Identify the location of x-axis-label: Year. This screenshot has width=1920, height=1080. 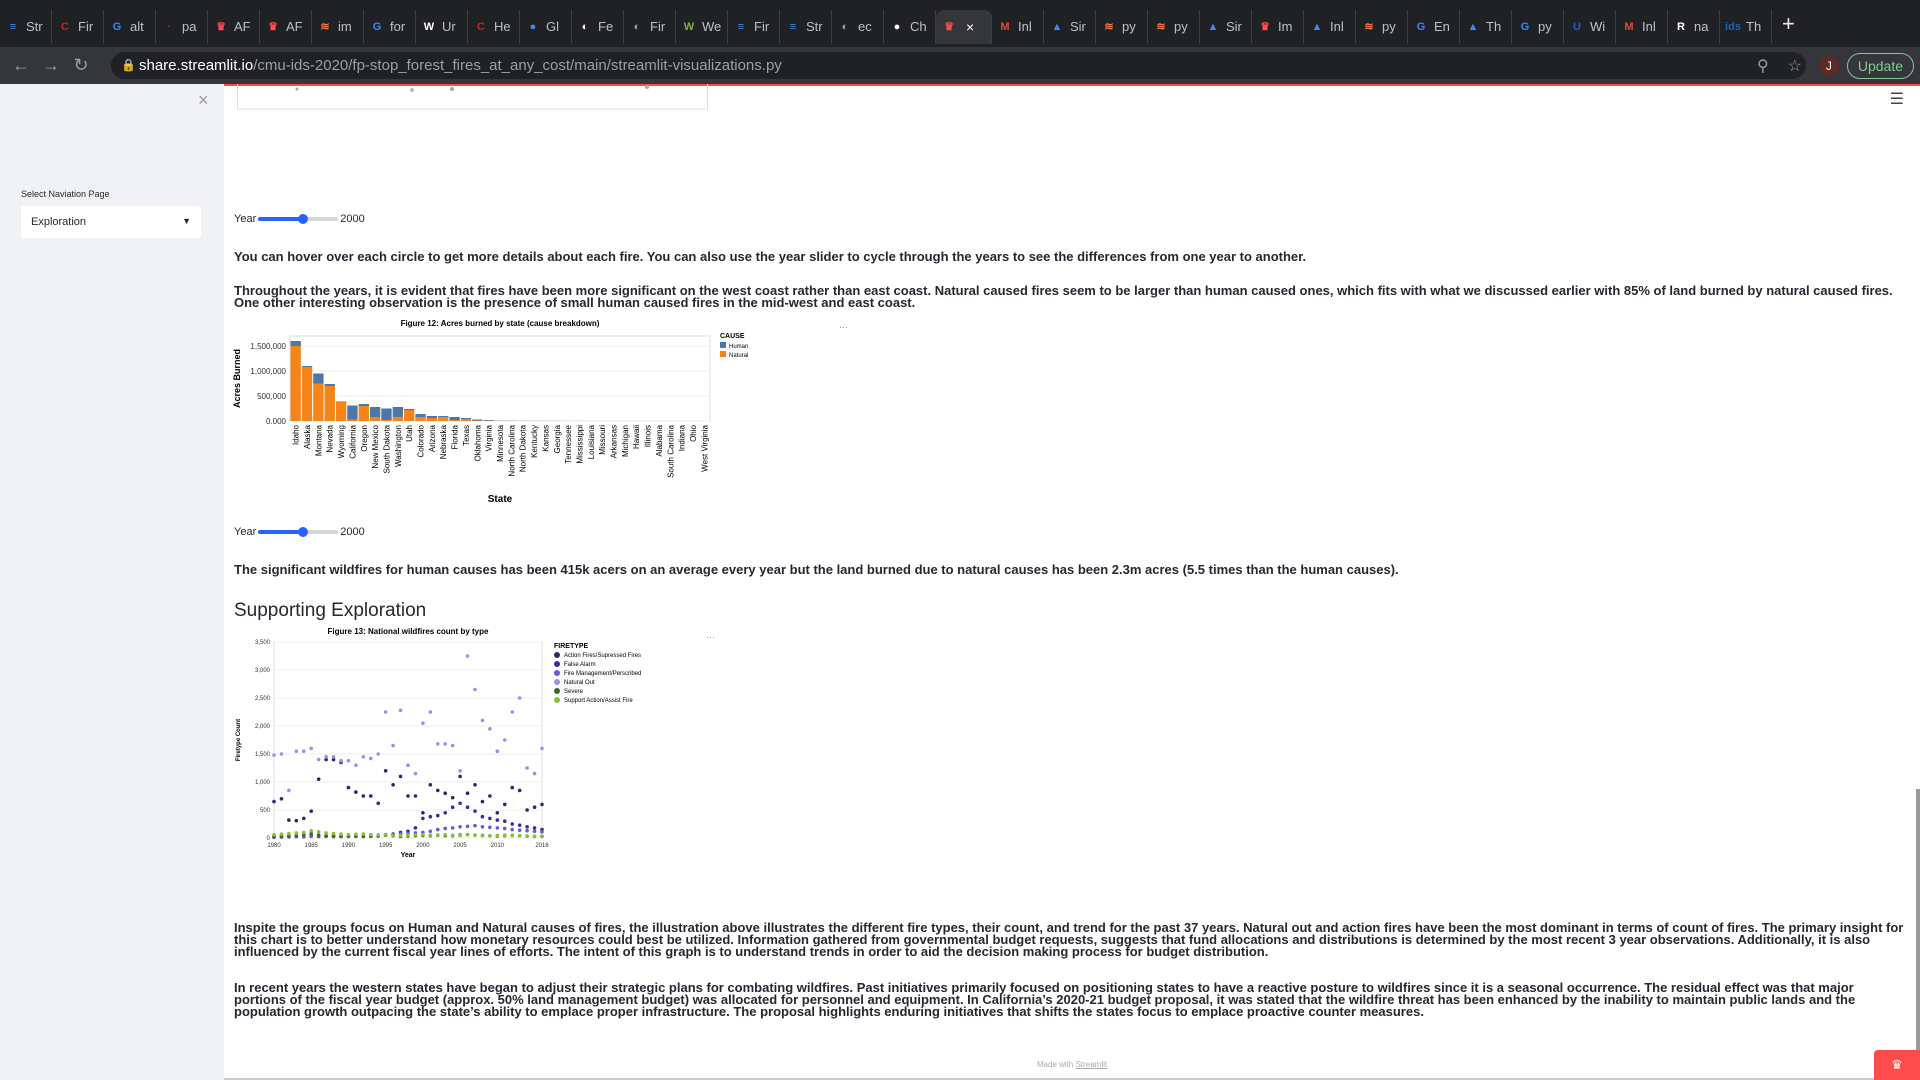
(408, 855).